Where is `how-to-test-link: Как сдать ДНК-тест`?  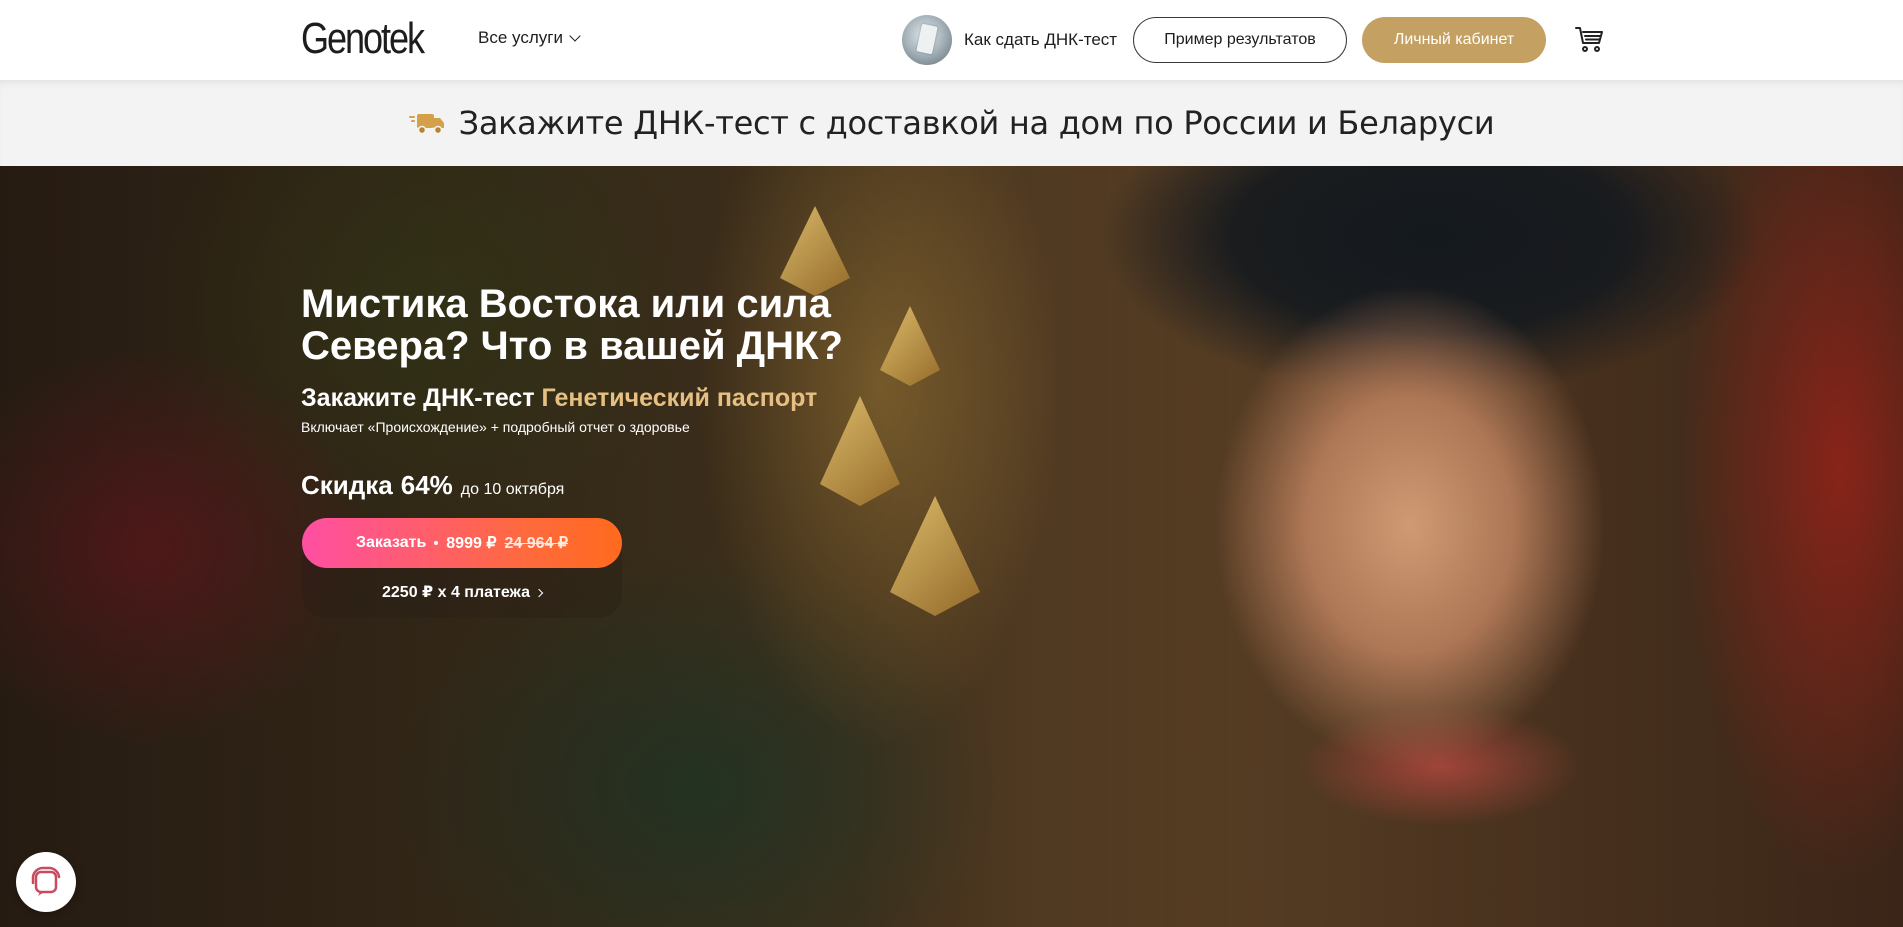 how-to-test-link: Как сдать ДНК-тест is located at coordinates (1009, 40).